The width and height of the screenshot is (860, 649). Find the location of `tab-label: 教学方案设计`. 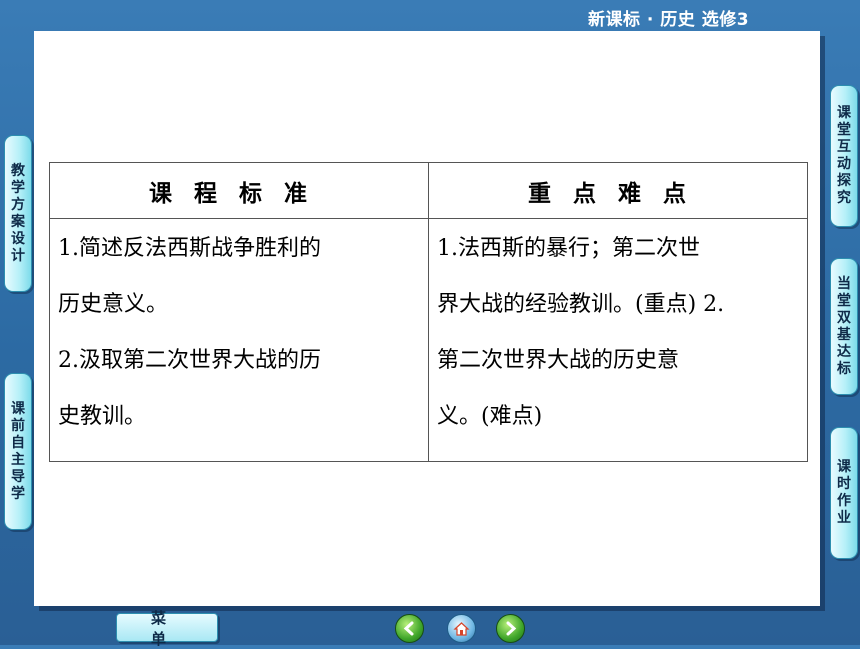

tab-label: 教学方案设计 is located at coordinates (18, 213).